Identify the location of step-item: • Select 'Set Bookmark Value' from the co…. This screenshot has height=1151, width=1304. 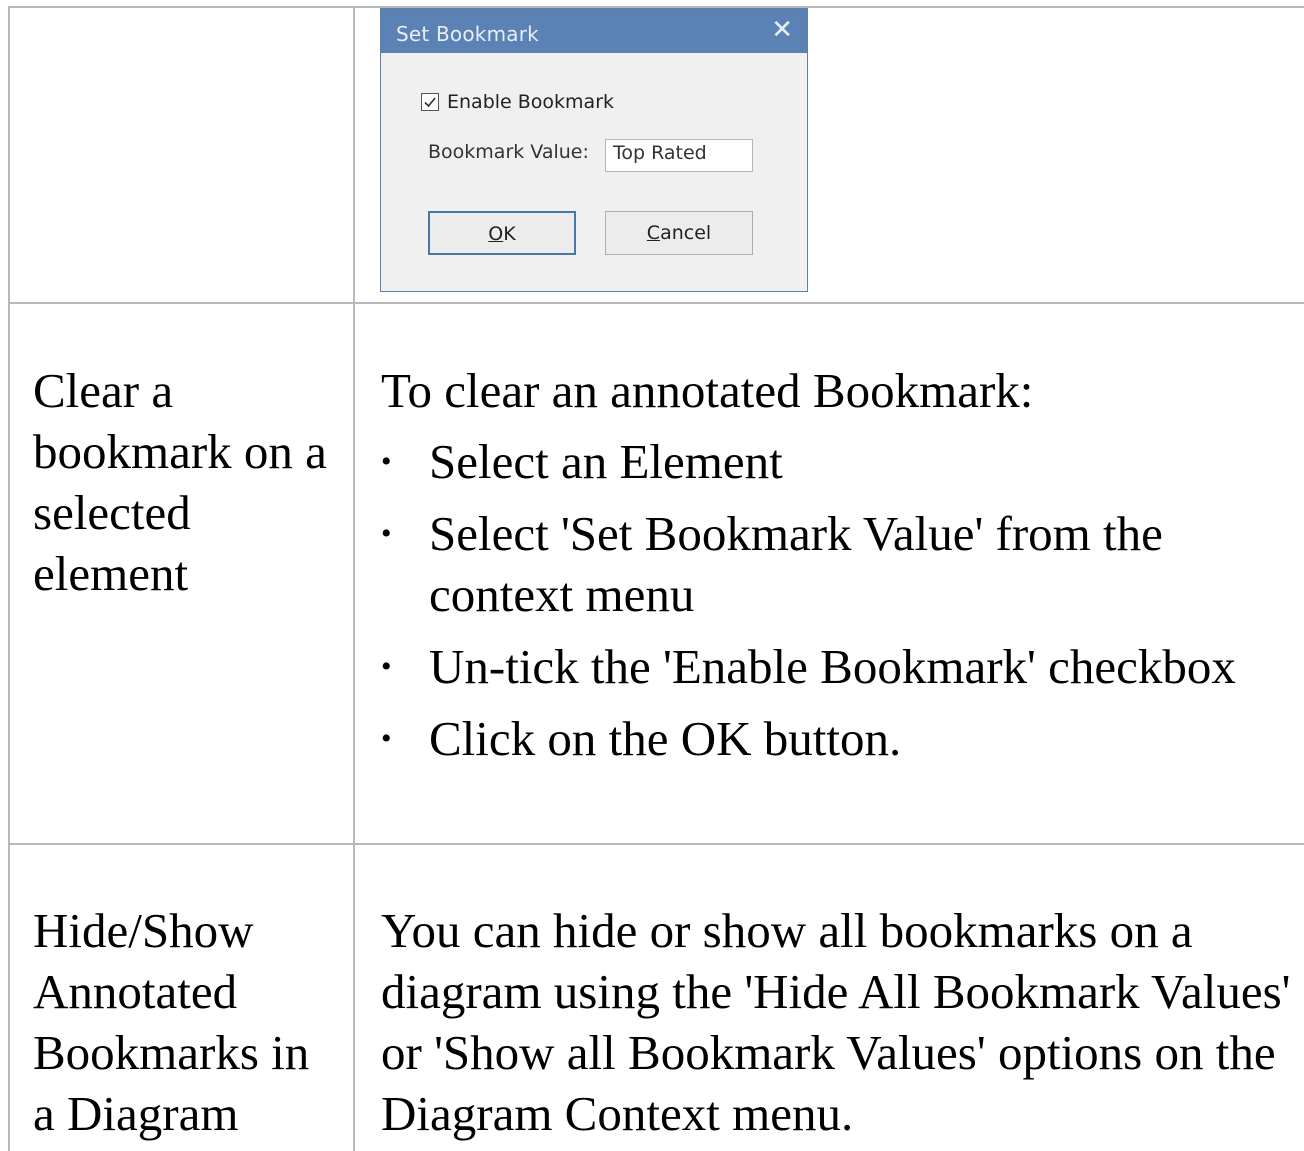
(836, 564).